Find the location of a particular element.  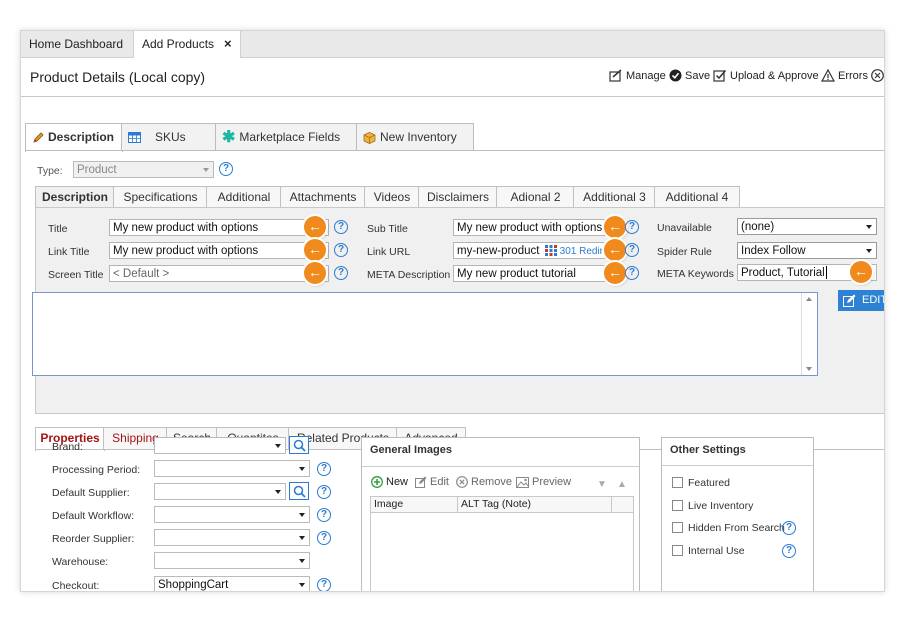

preview-image-button: Preview is located at coordinates (543, 482).